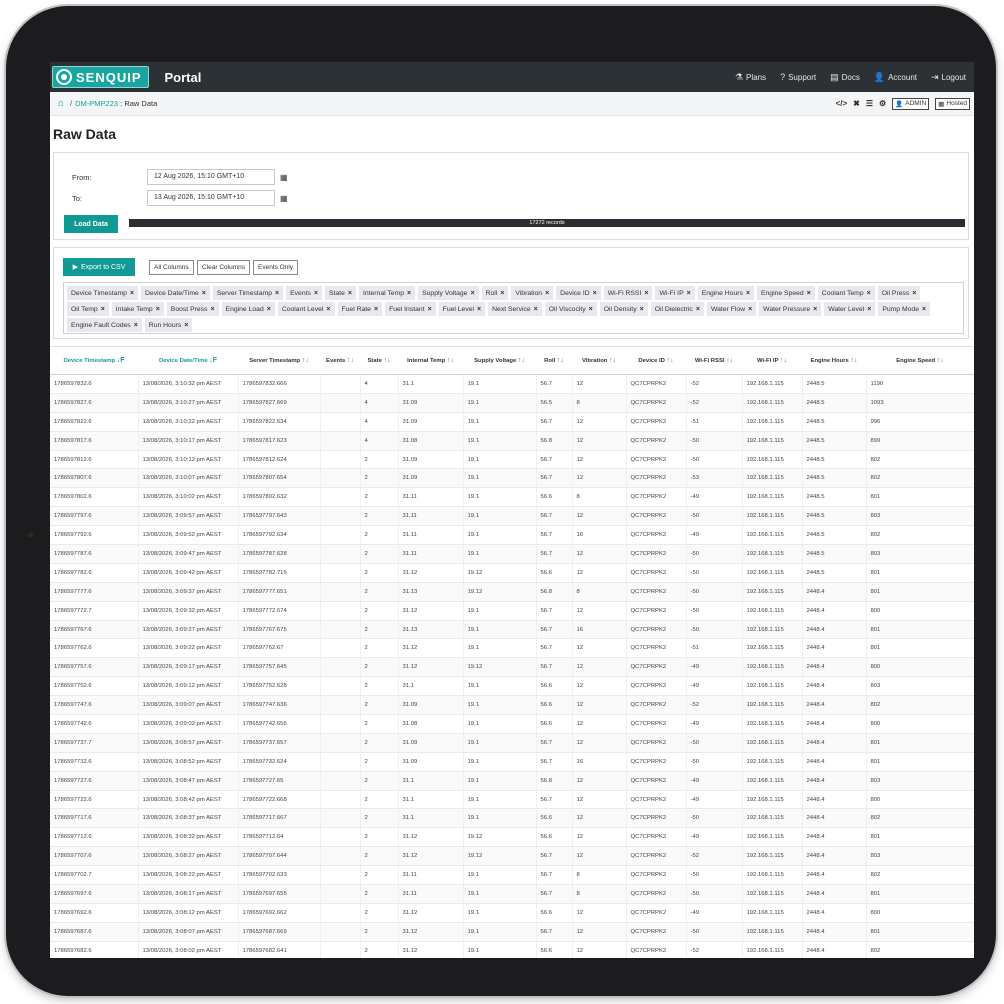 The image size is (1004, 1004). Describe the element at coordinates (430, 360) in the screenshot. I see `column-header: Internal Temp ↑↓` at that location.